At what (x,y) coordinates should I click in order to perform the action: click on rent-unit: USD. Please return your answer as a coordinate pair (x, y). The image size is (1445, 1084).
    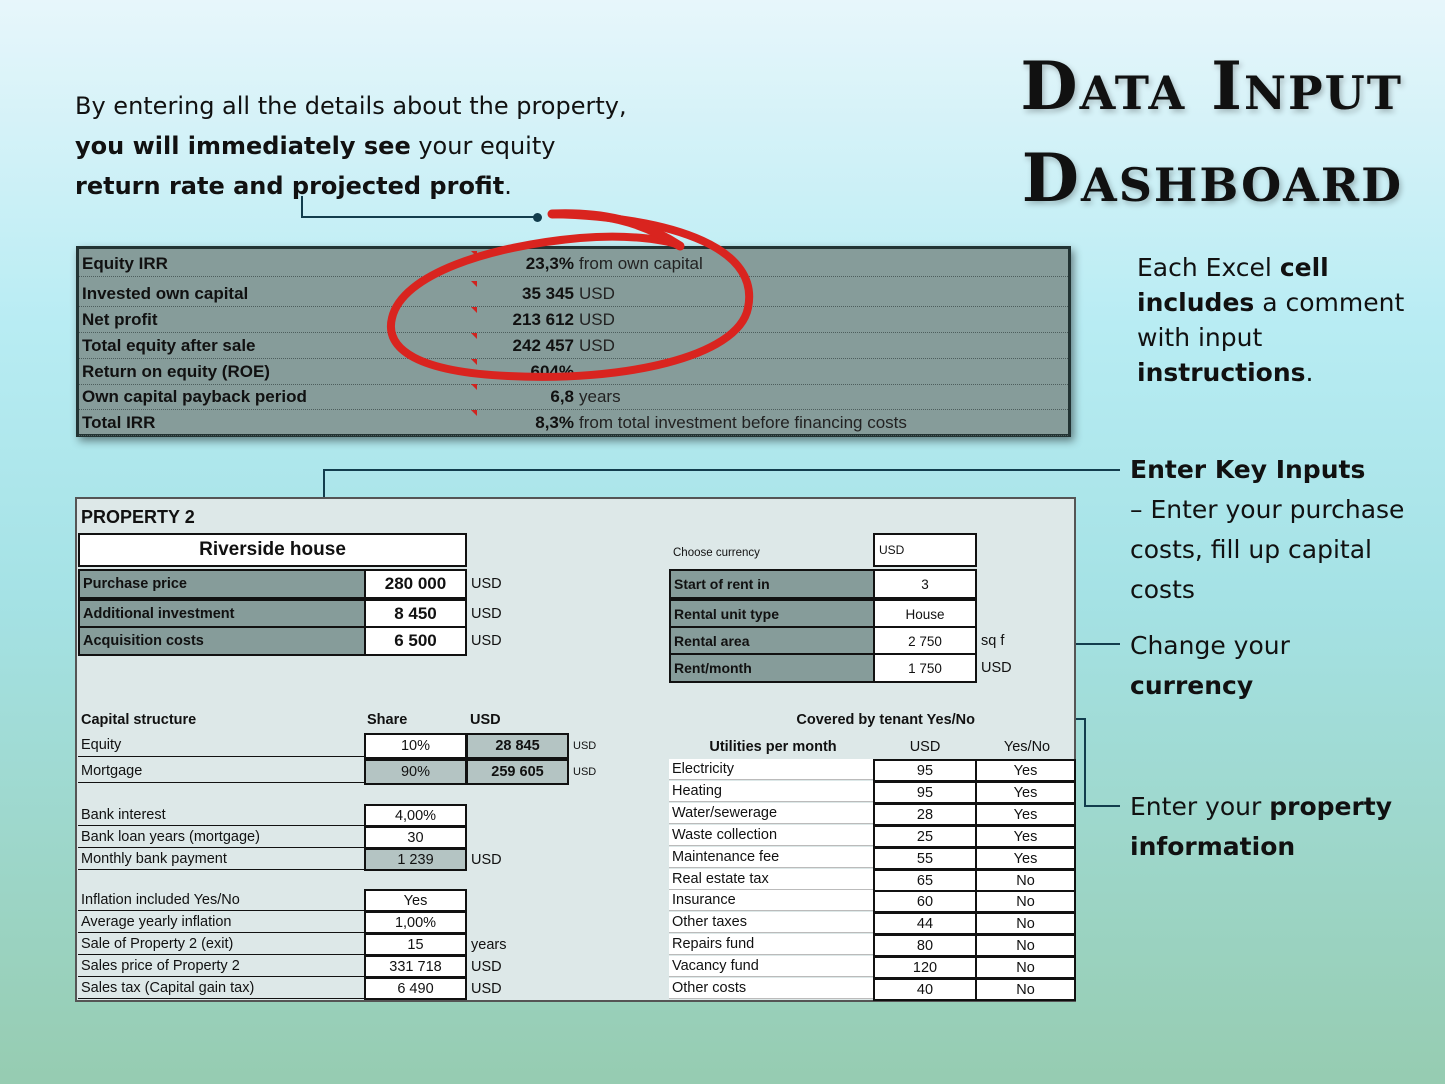
    Looking at the image, I should click on (996, 668).